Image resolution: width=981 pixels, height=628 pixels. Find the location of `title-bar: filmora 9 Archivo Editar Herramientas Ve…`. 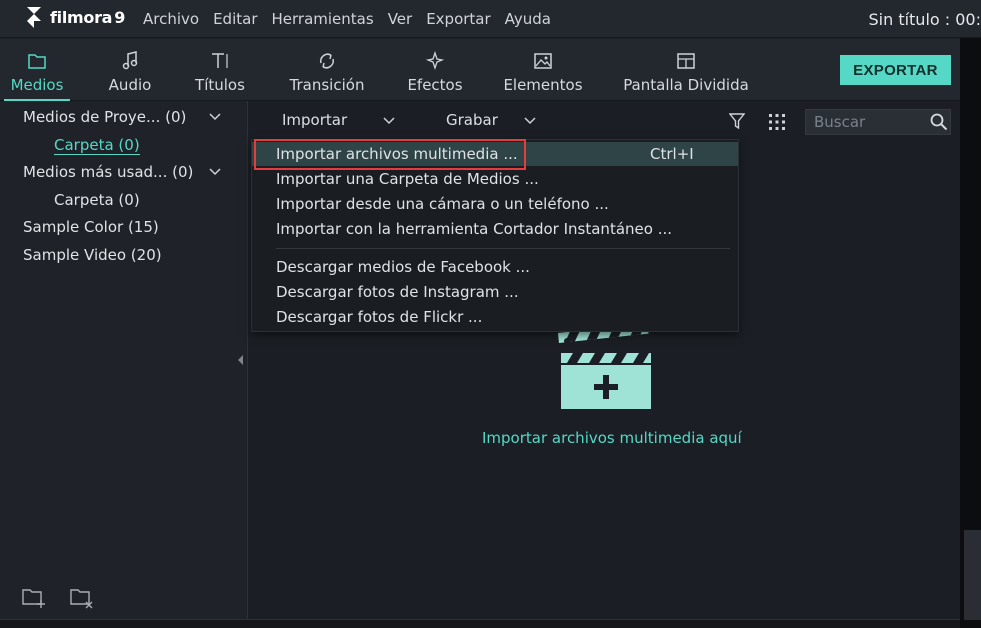

title-bar: filmora 9 Archivo Editar Herramientas Ve… is located at coordinates (490, 19).